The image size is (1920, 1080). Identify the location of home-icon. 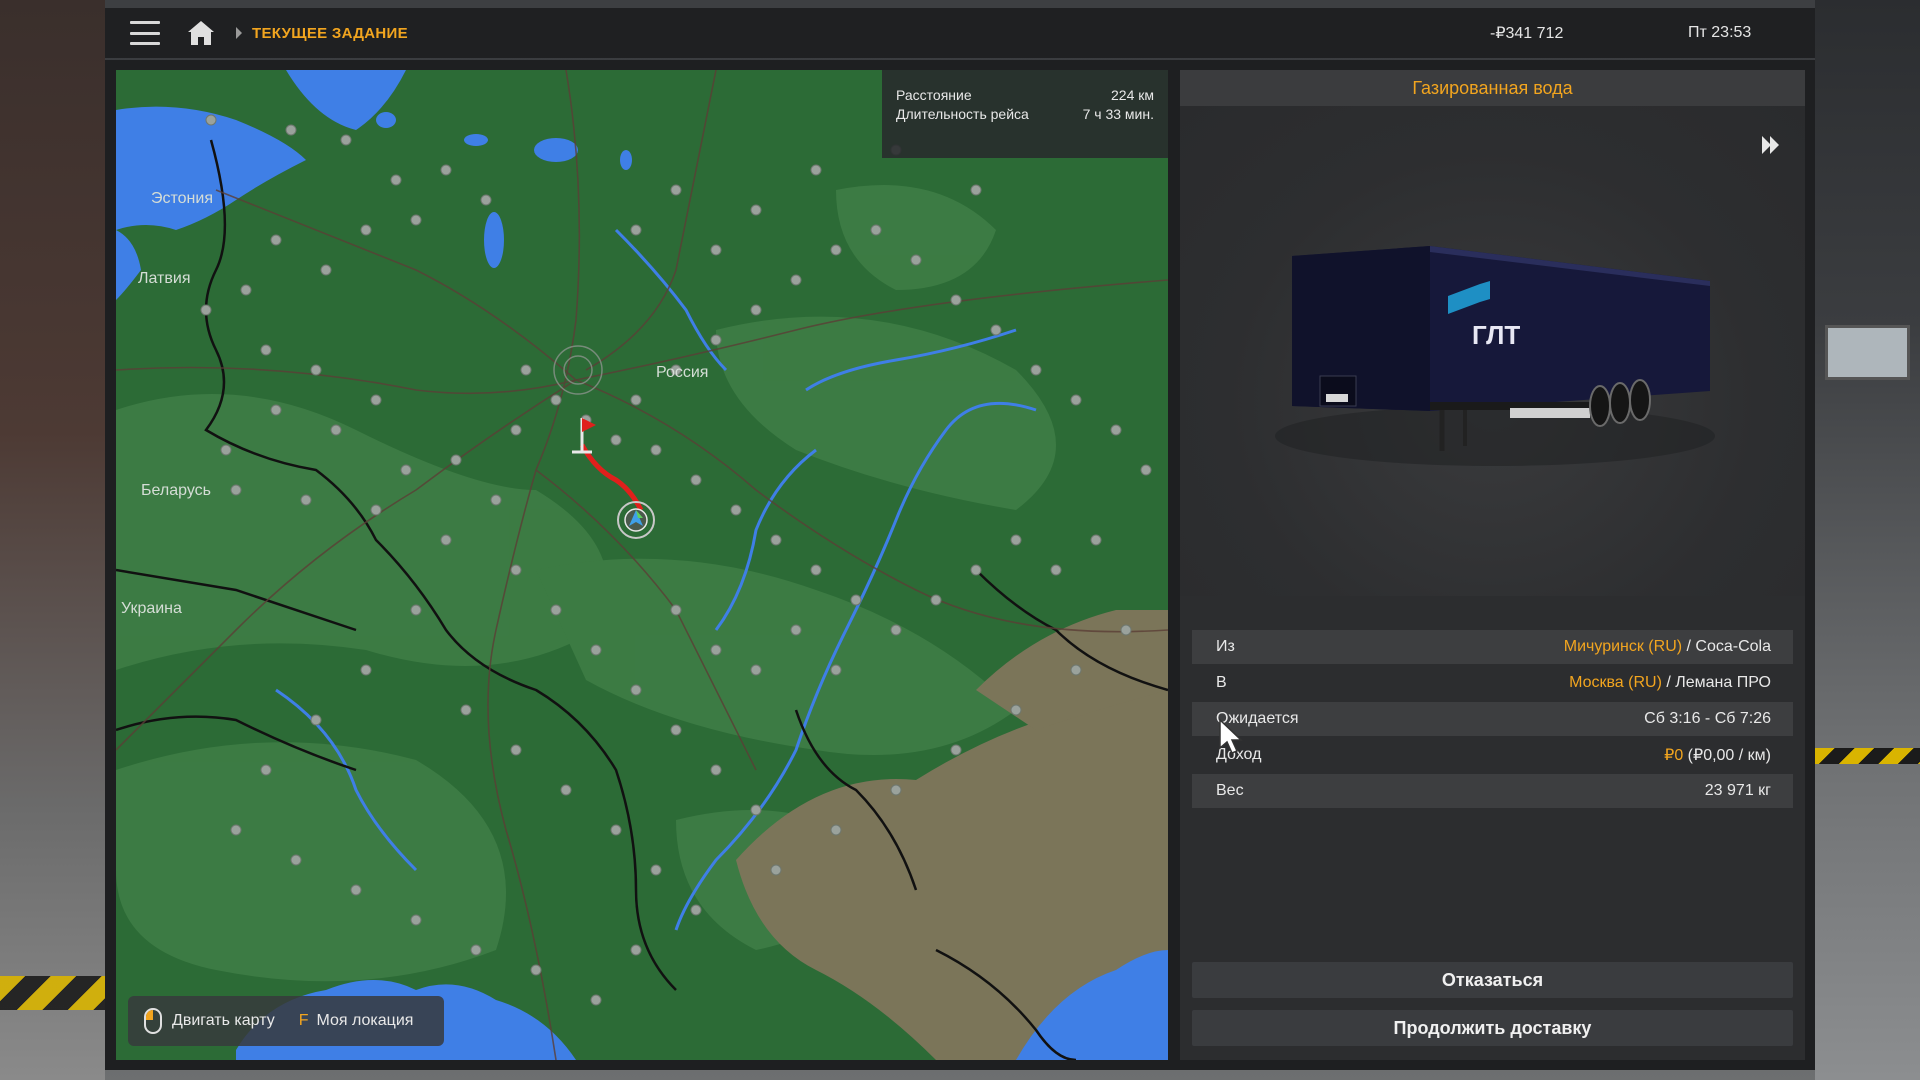
(201, 33).